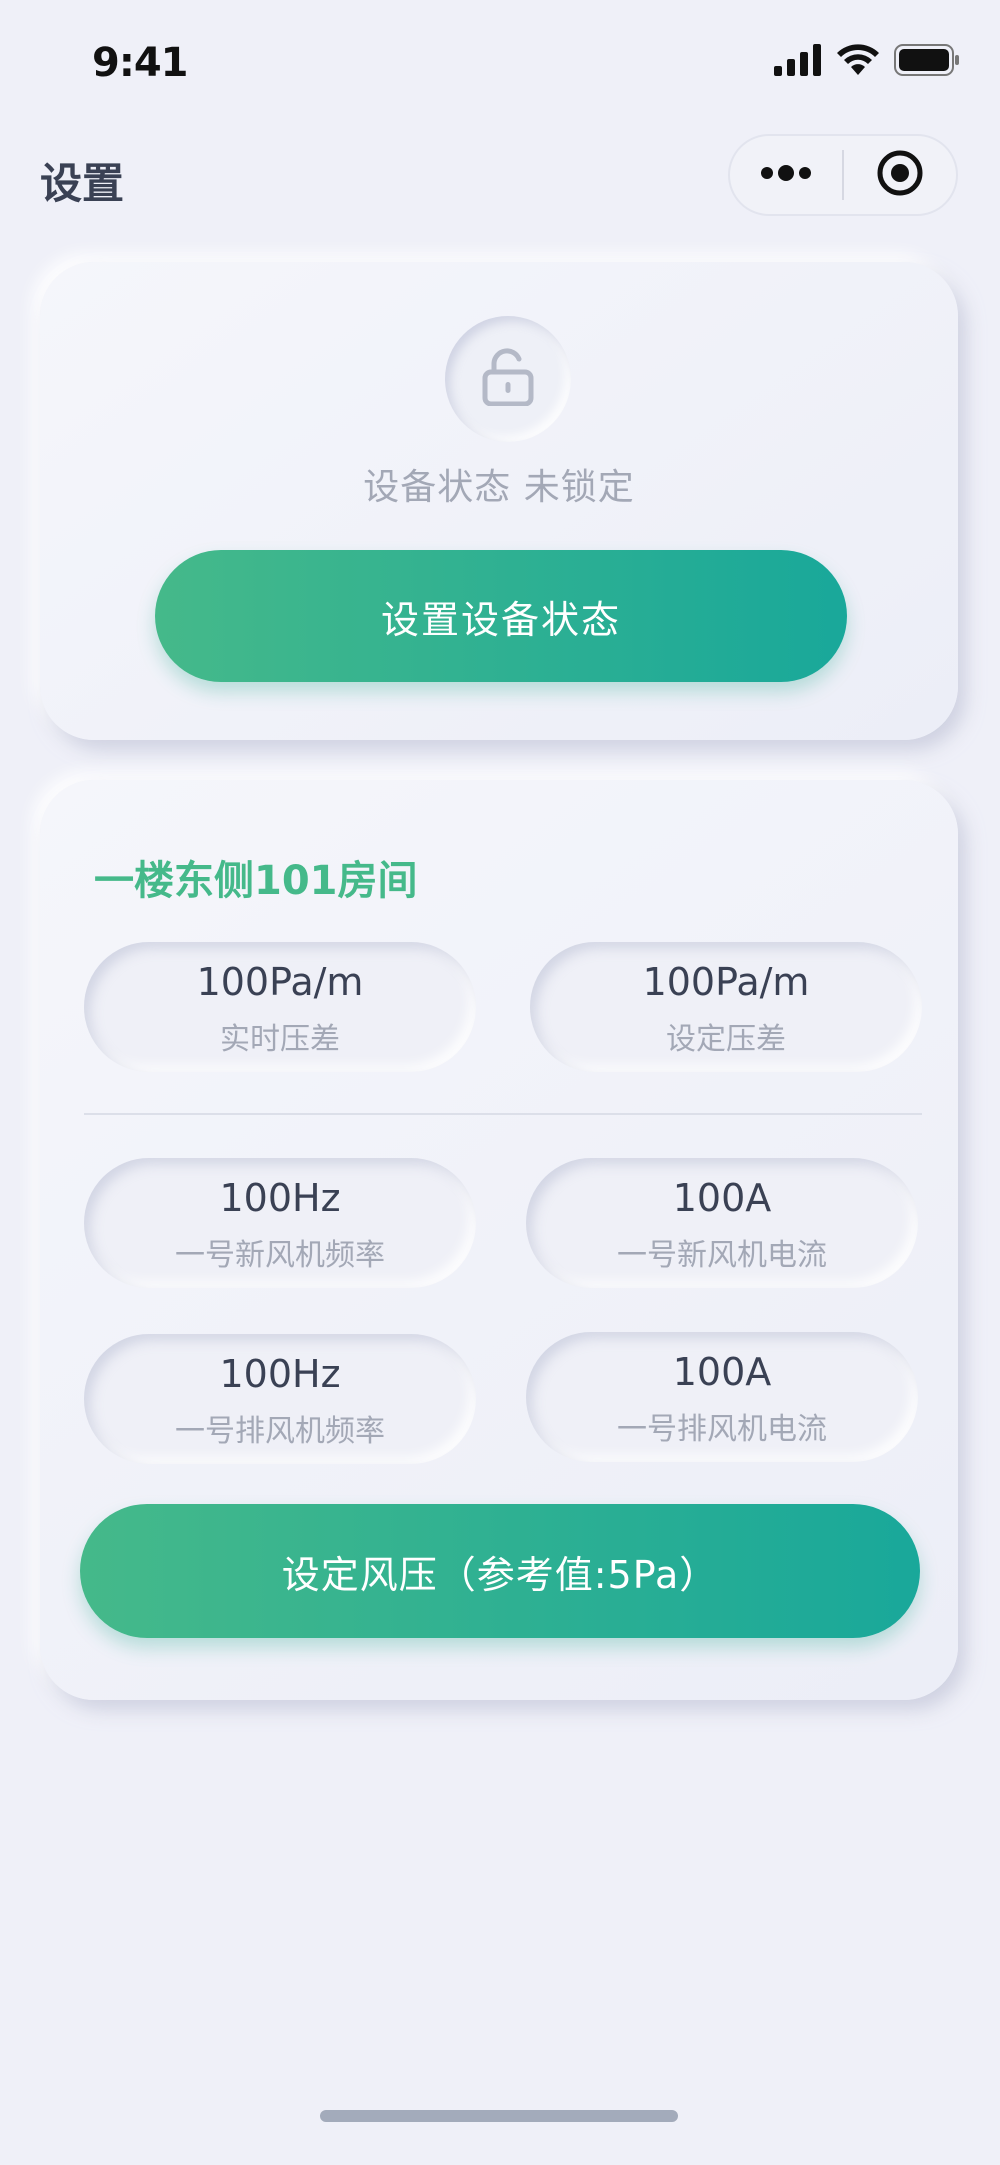 Image resolution: width=1000 pixels, height=2165 pixels. Describe the element at coordinates (722, 1397) in the screenshot. I see `metric-exhaust-fan-current: 100A 一号排风机电流` at that location.